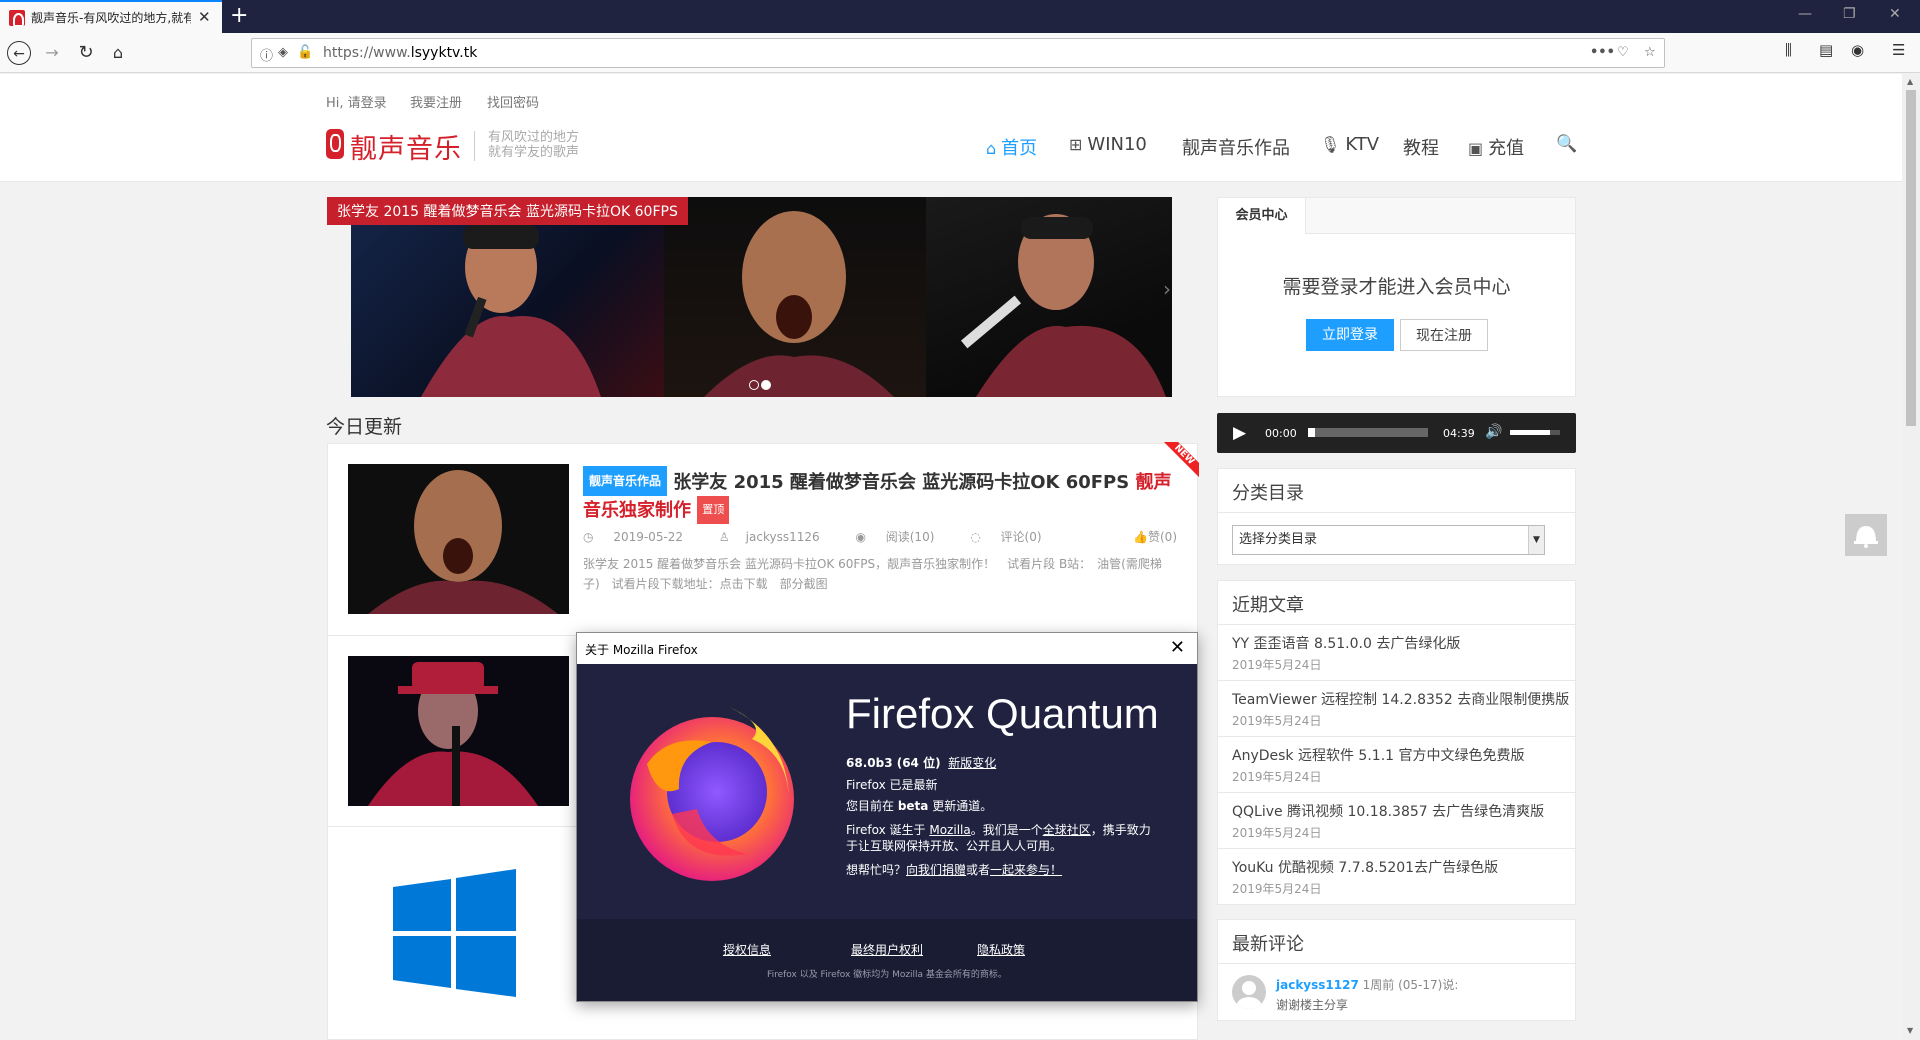 The width and height of the screenshot is (1920, 1040). I want to click on latest-comments-title: 最新评论, so click(1396, 942).